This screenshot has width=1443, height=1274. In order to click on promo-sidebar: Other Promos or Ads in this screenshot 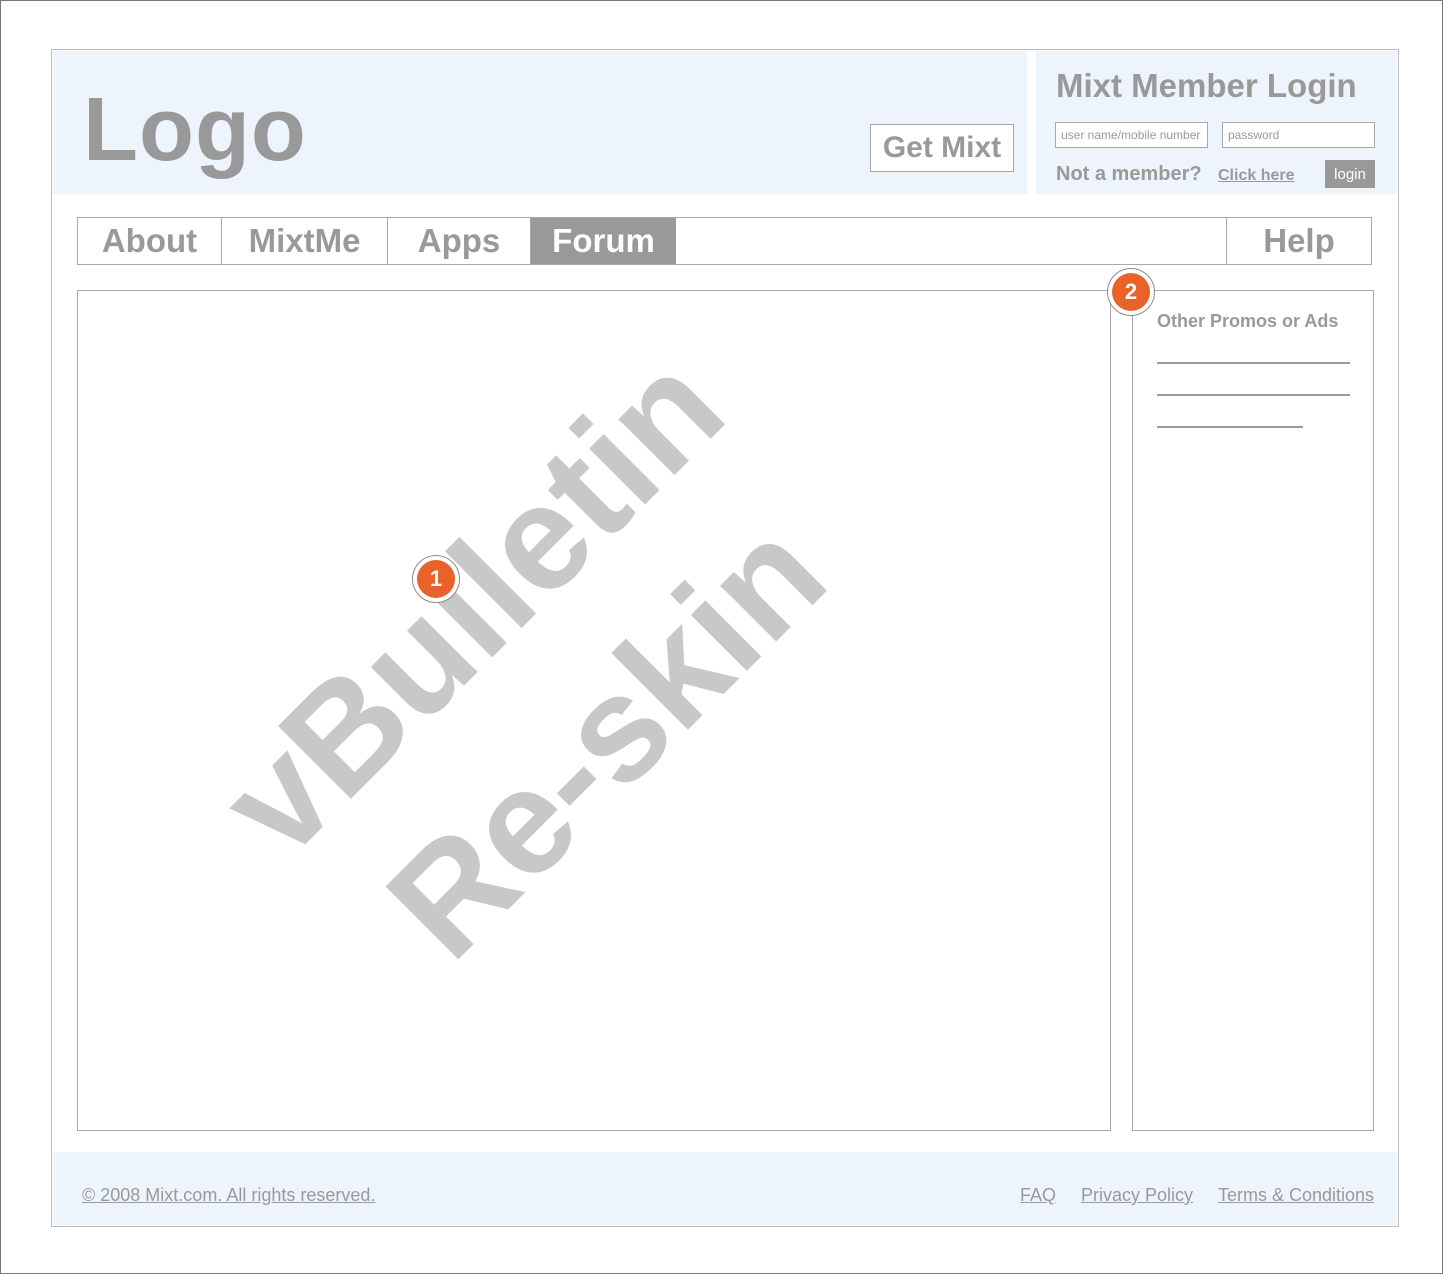, I will do `click(1253, 710)`.